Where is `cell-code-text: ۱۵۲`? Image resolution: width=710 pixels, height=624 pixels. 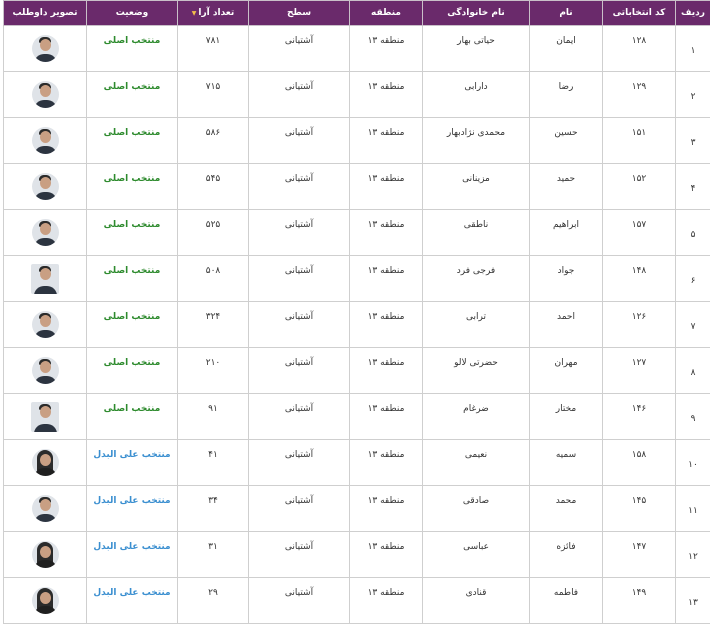 cell-code-text: ۱۵۲ is located at coordinates (639, 174).